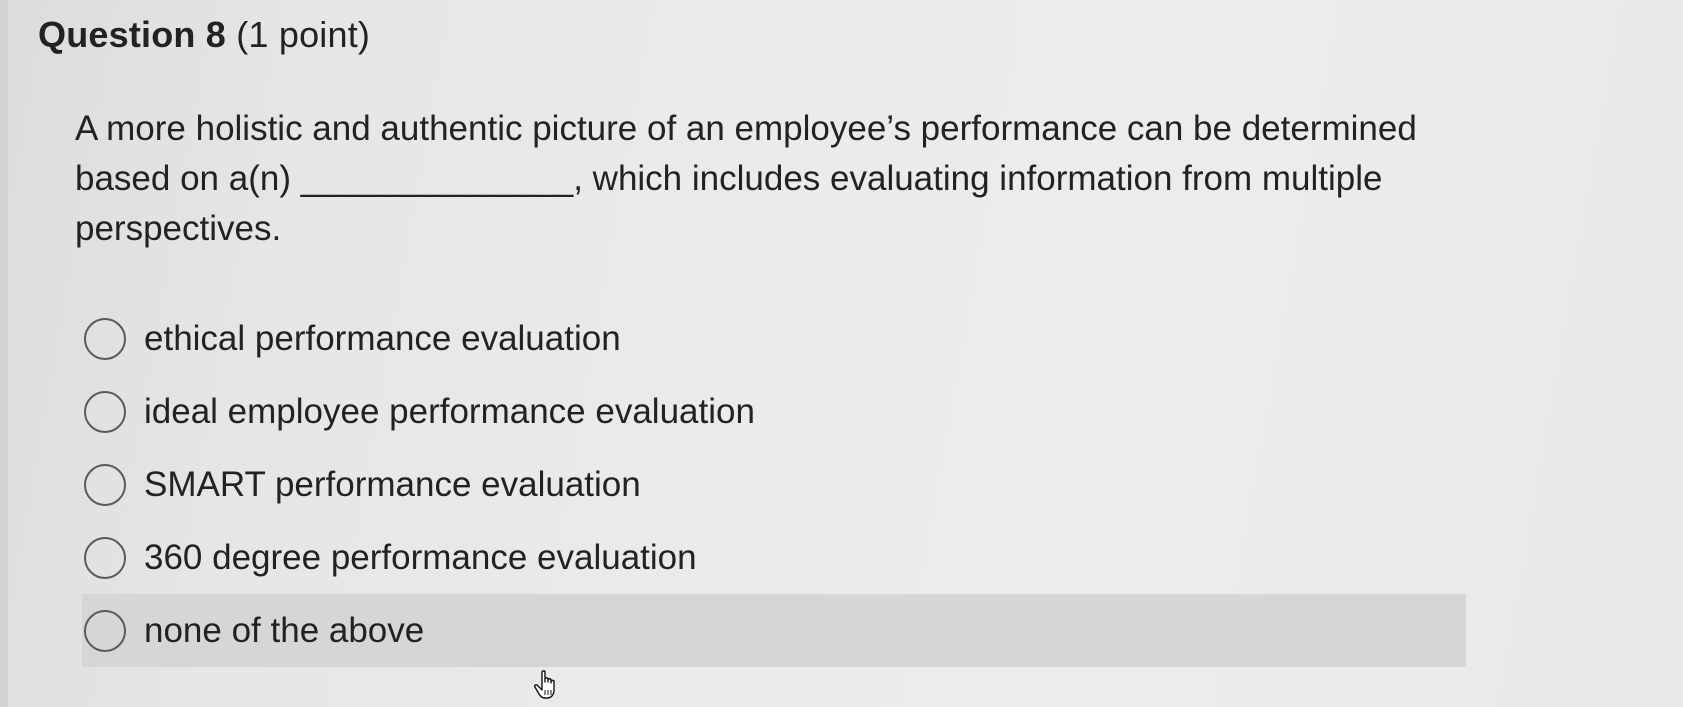  I want to click on option-label: 360 degree performance evaluation, so click(420, 557).